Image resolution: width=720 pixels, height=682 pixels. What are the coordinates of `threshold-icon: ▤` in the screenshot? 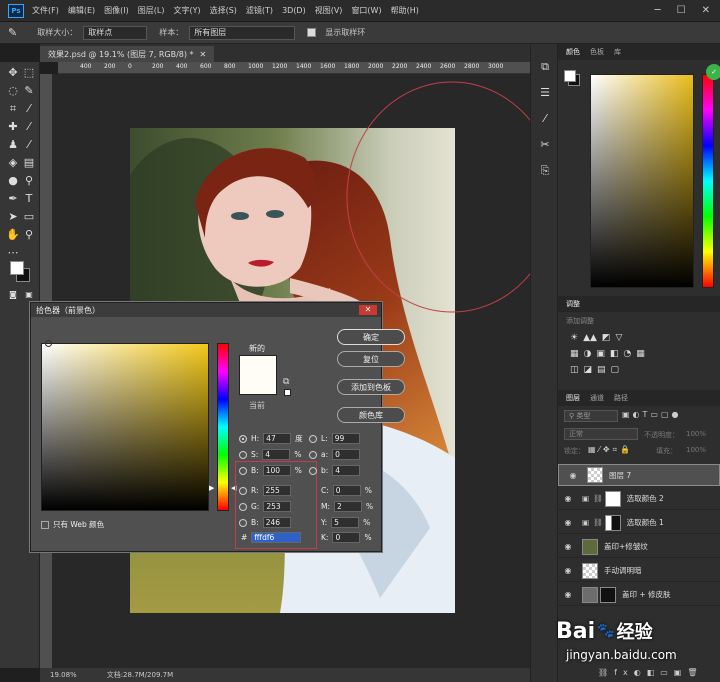 It's located at (601, 370).